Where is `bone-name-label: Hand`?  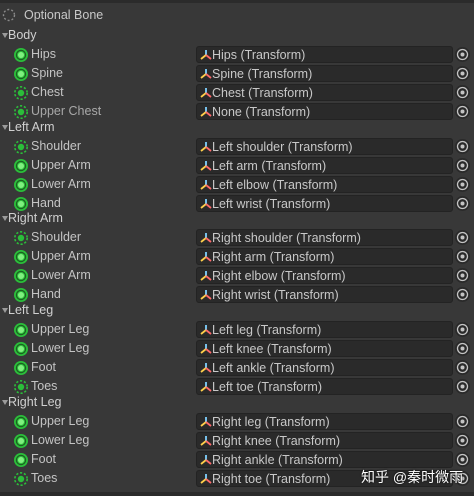 bone-name-label: Hand is located at coordinates (46, 294).